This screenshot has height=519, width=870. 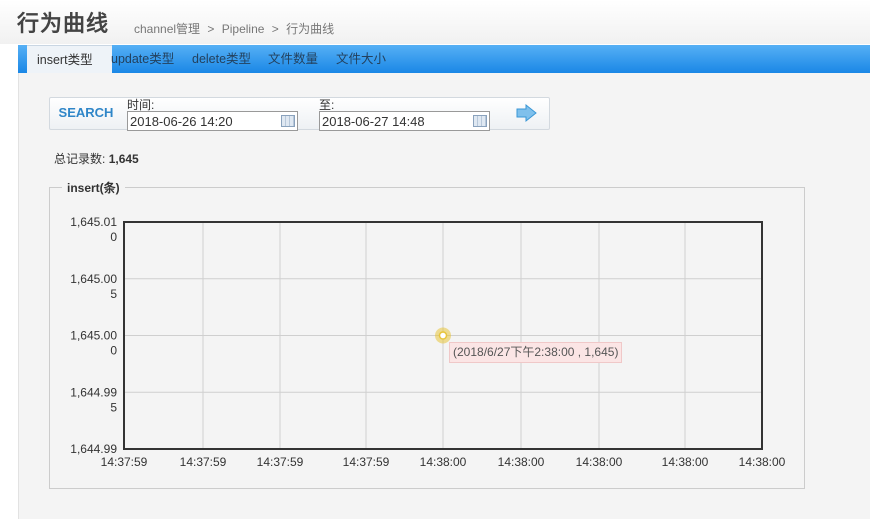 What do you see at coordinates (93, 222) in the screenshot?
I see `y-tick-label: 1,645.01` at bounding box center [93, 222].